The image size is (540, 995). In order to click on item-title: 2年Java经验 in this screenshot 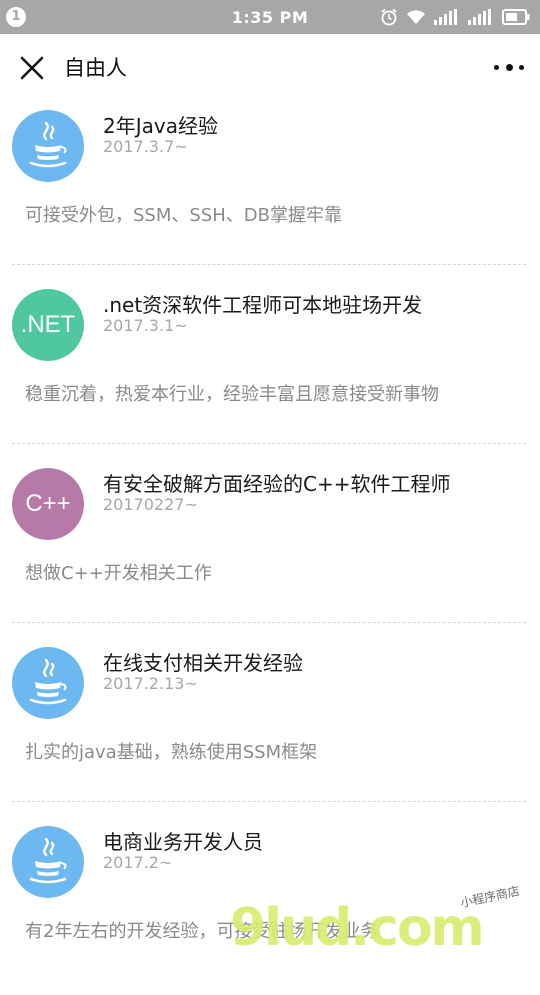, I will do `click(160, 126)`.